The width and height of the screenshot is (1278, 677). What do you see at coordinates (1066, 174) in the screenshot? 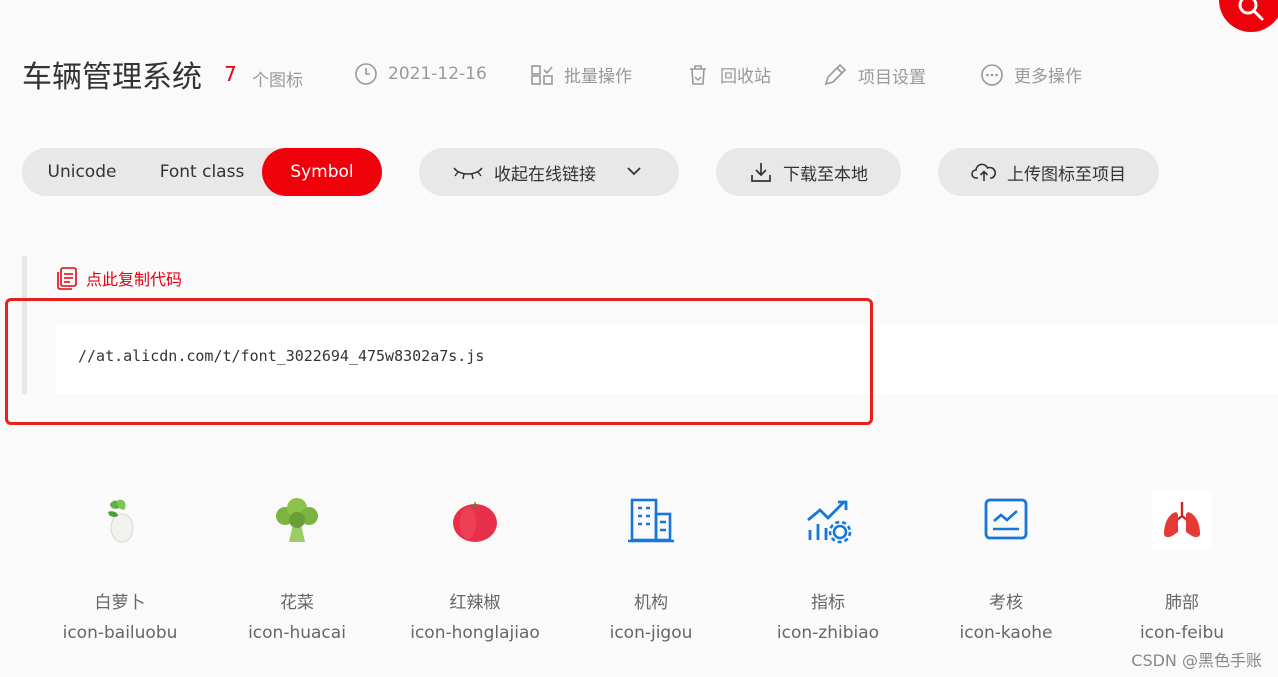
I see `upload-label: 上传图标至项目` at bounding box center [1066, 174].